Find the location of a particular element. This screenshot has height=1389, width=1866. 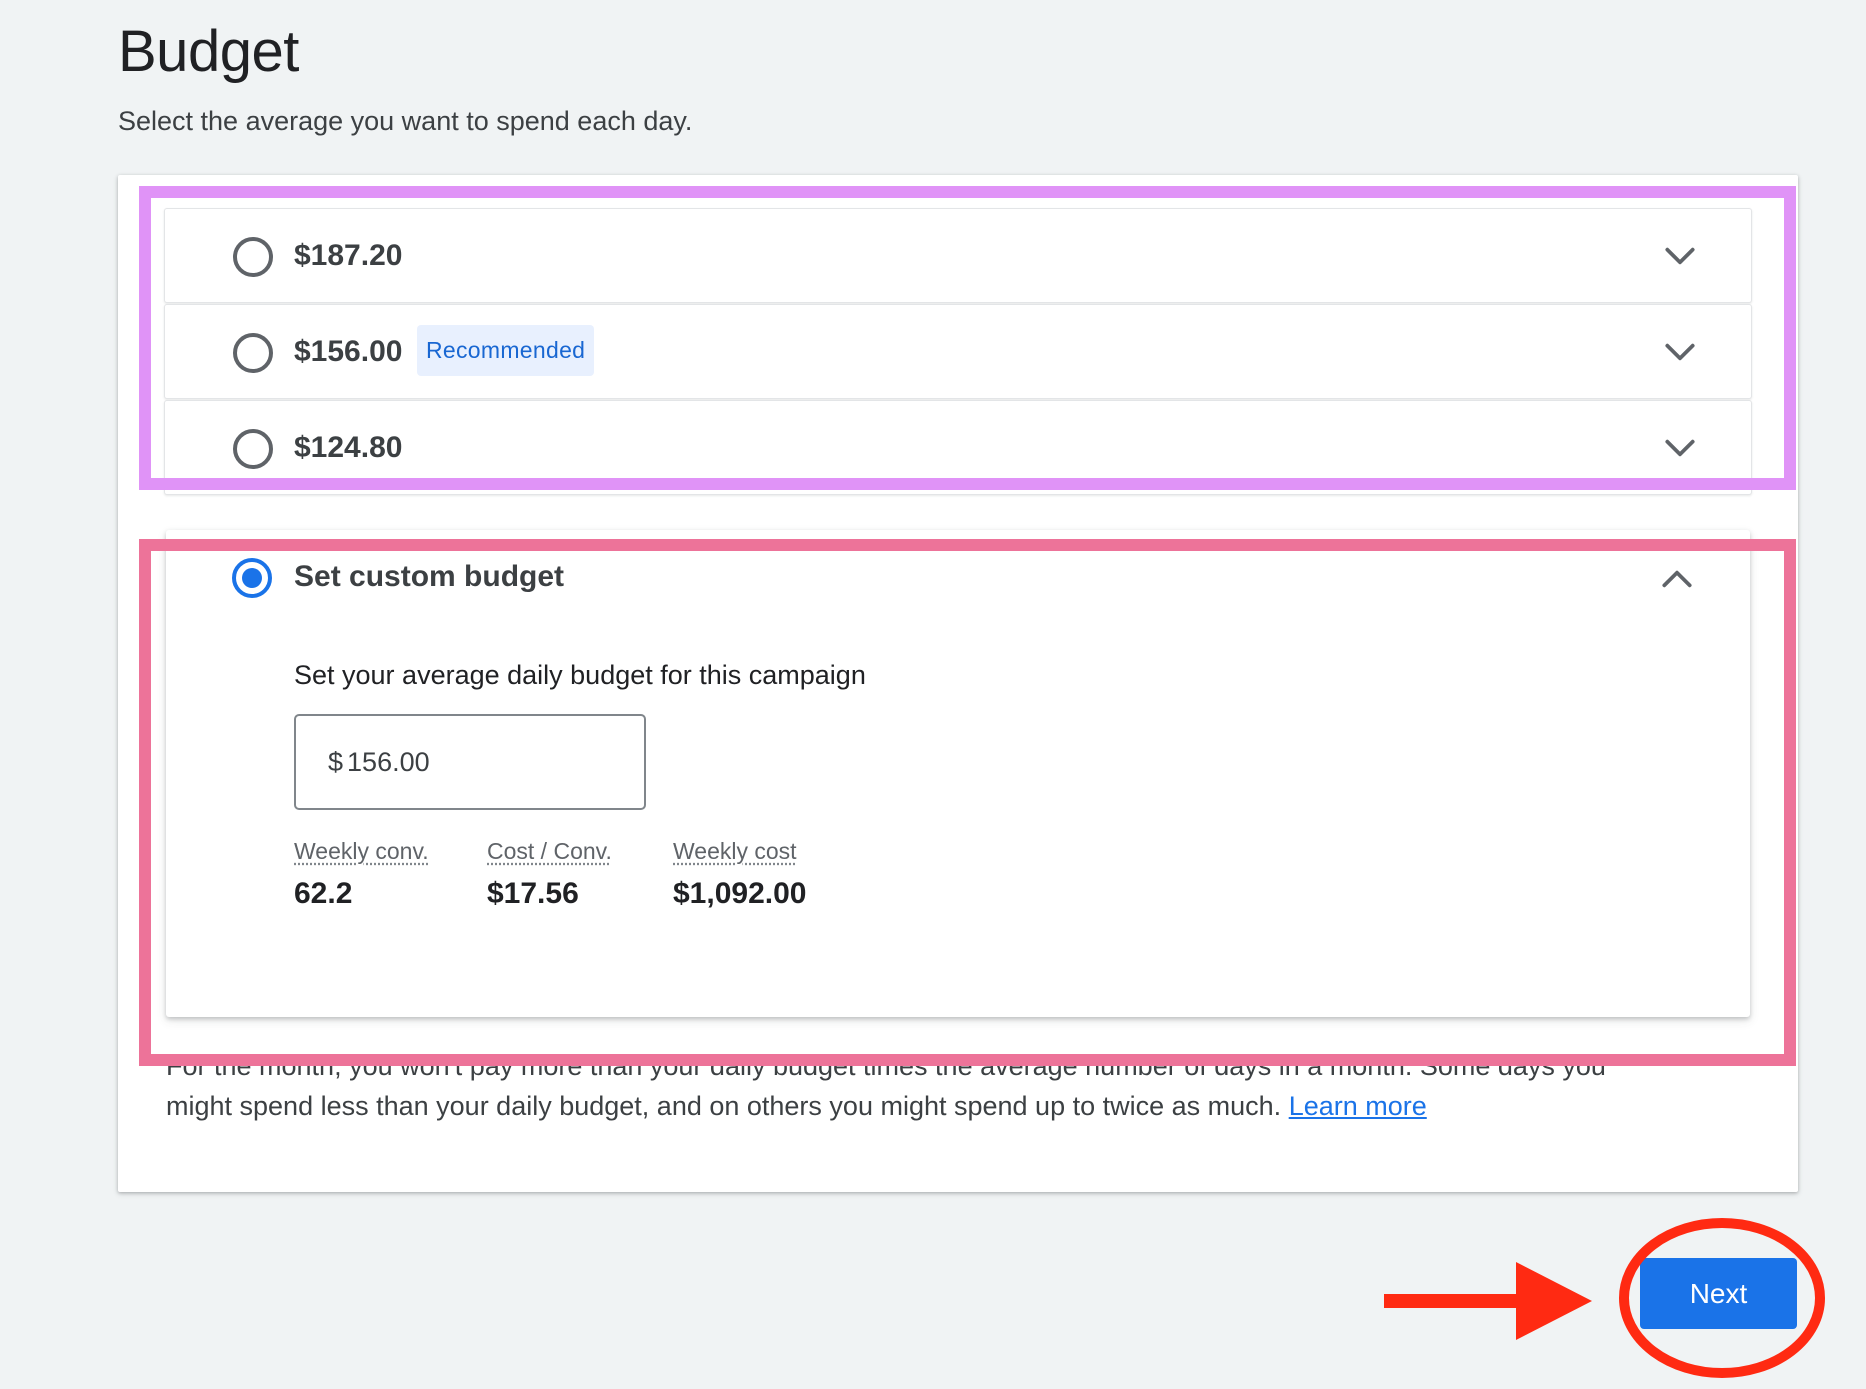

budget-option-amount: $156.00 is located at coordinates (348, 351).